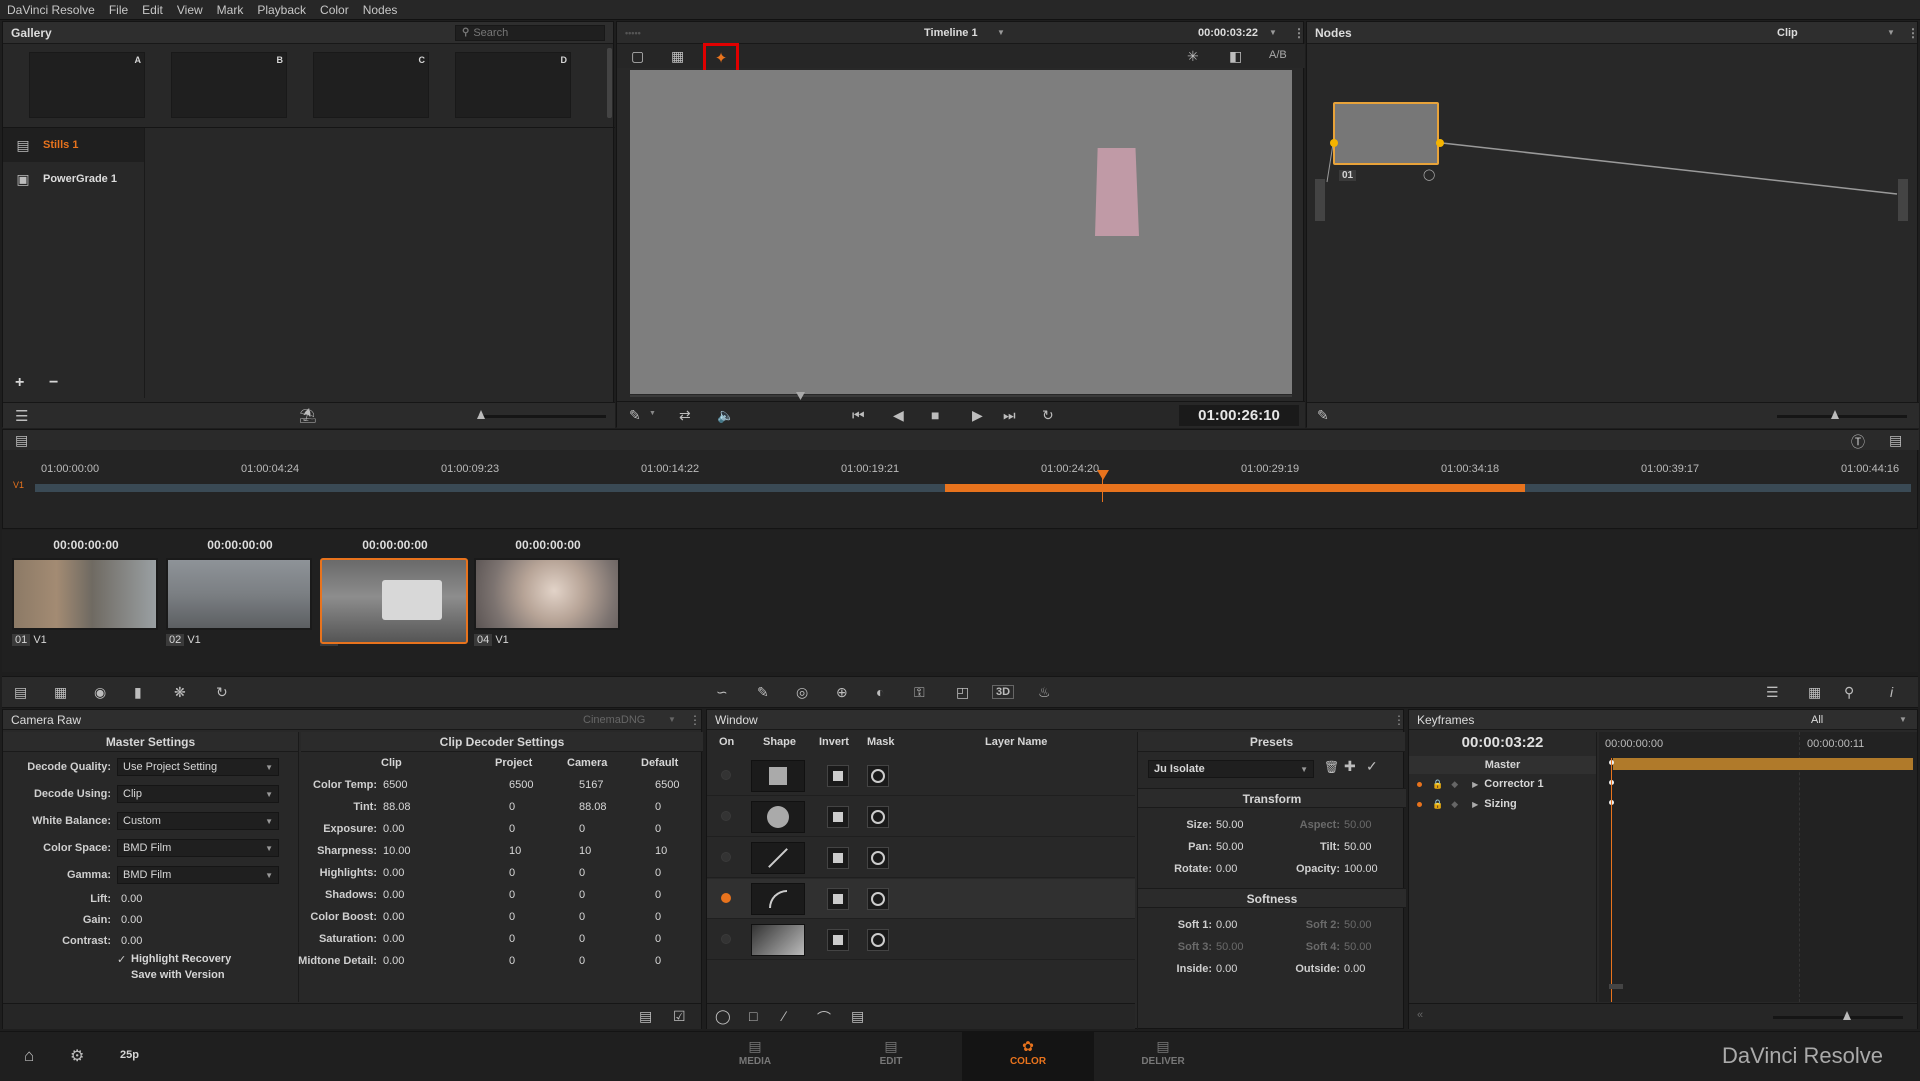 The image size is (1920, 1081). I want to click on preset-select: Ju Isolate ▼, so click(1231, 769).